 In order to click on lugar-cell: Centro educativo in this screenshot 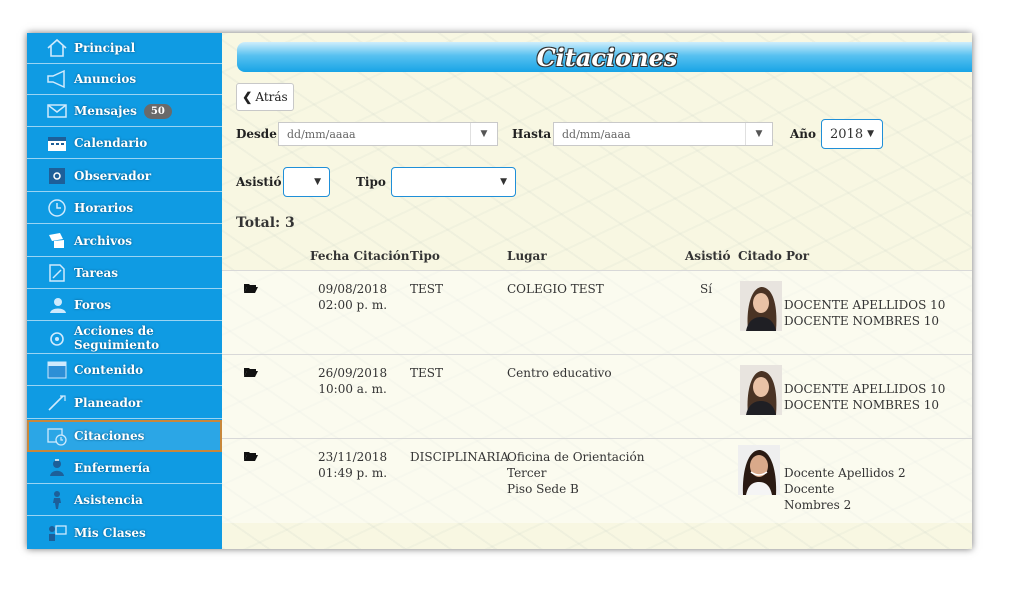, I will do `click(559, 373)`.